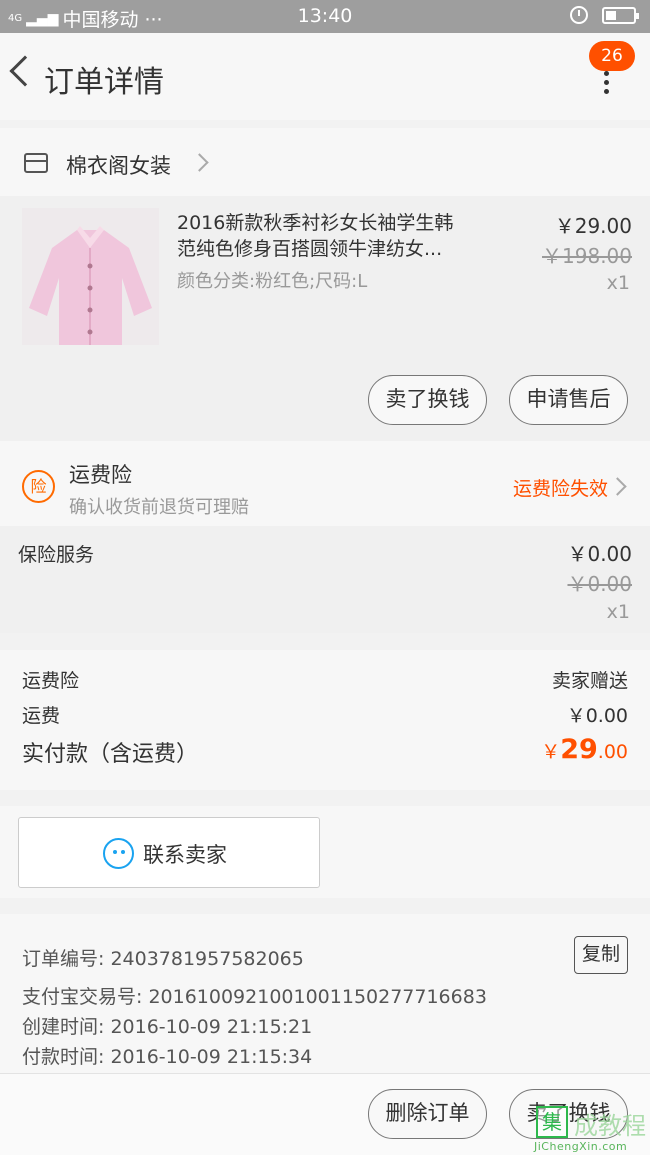  Describe the element at coordinates (587, 256) in the screenshot. I see `product-original-price: ￥198.00` at that location.